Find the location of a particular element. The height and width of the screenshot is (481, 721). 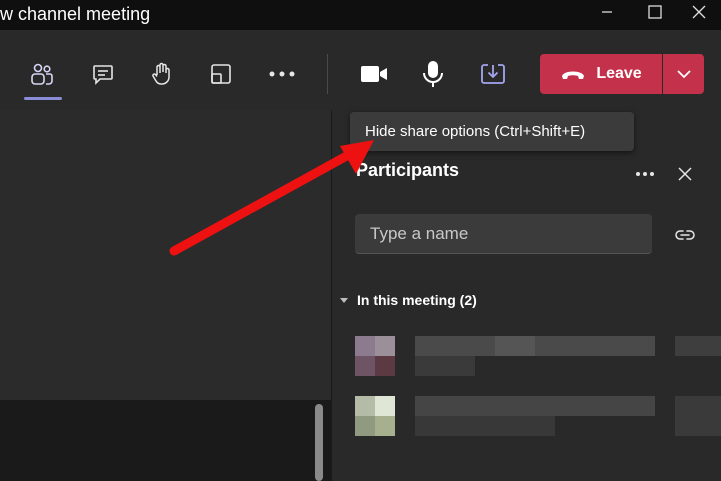

people-icon is located at coordinates (42, 74).